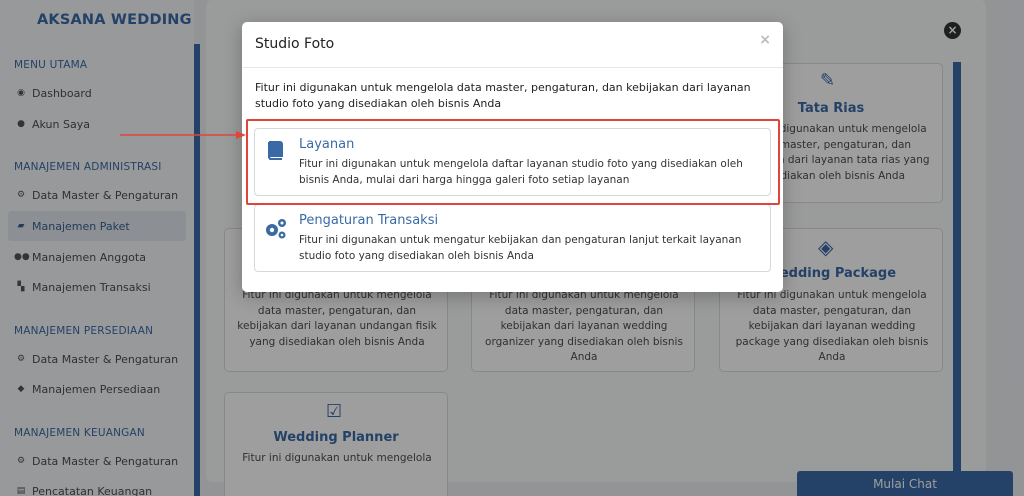 The image size is (1024, 496). Describe the element at coordinates (512, 67) in the screenshot. I see `modal-divider` at that location.